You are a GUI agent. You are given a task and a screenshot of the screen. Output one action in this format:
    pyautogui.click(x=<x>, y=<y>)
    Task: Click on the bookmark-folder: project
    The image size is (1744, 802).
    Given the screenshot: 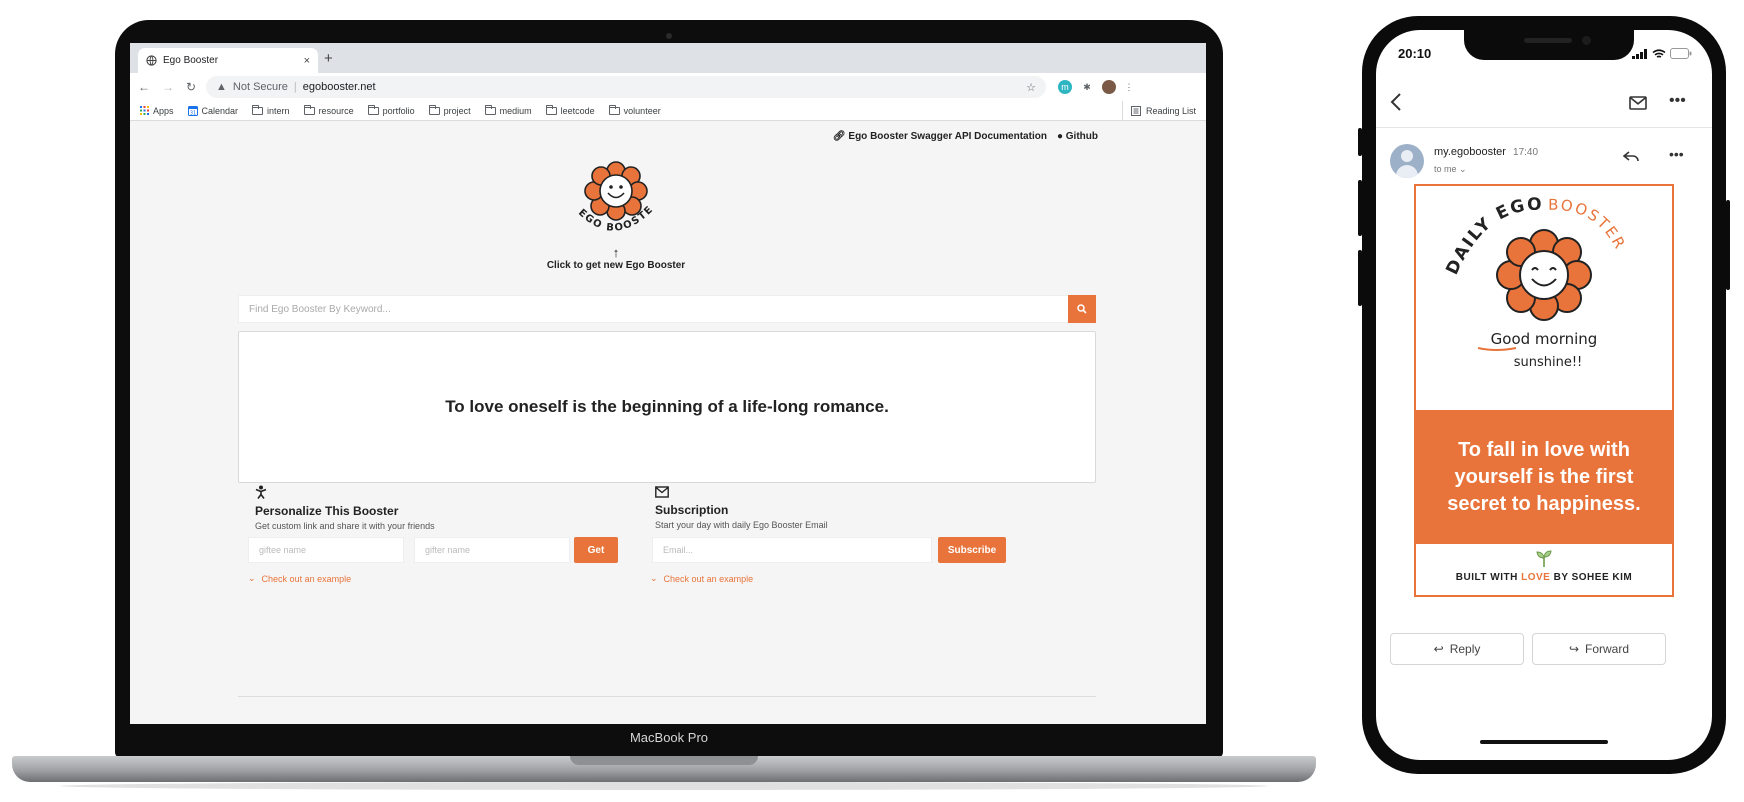 What is the action you would take?
    pyautogui.click(x=449, y=110)
    